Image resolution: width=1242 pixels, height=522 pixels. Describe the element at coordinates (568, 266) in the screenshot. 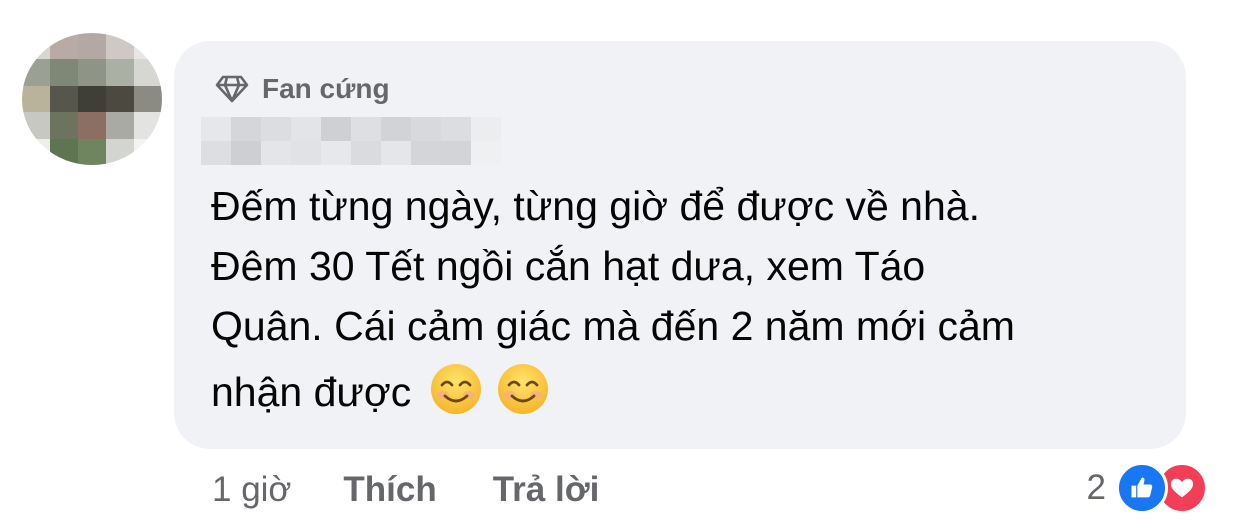

I see `comment-line: Đêm 30 Tết ngồi cắn hạt dưa, xem Táo` at that location.